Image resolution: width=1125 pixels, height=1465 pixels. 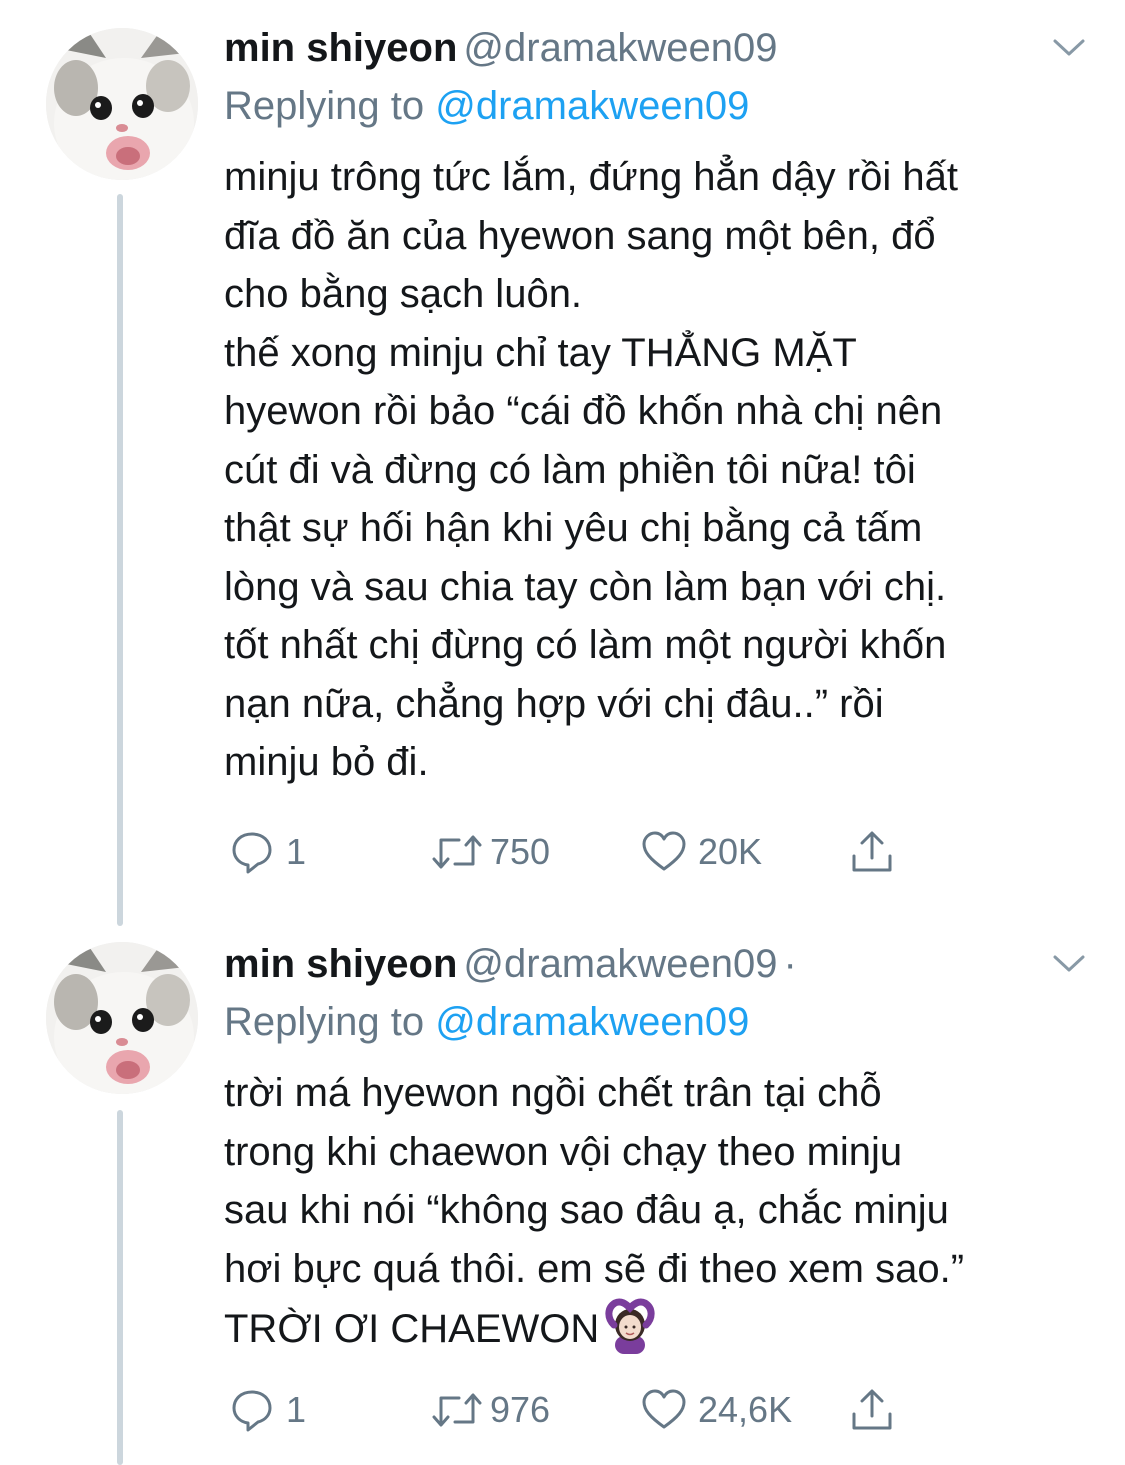 I want to click on retweet-count: 750, so click(x=520, y=851).